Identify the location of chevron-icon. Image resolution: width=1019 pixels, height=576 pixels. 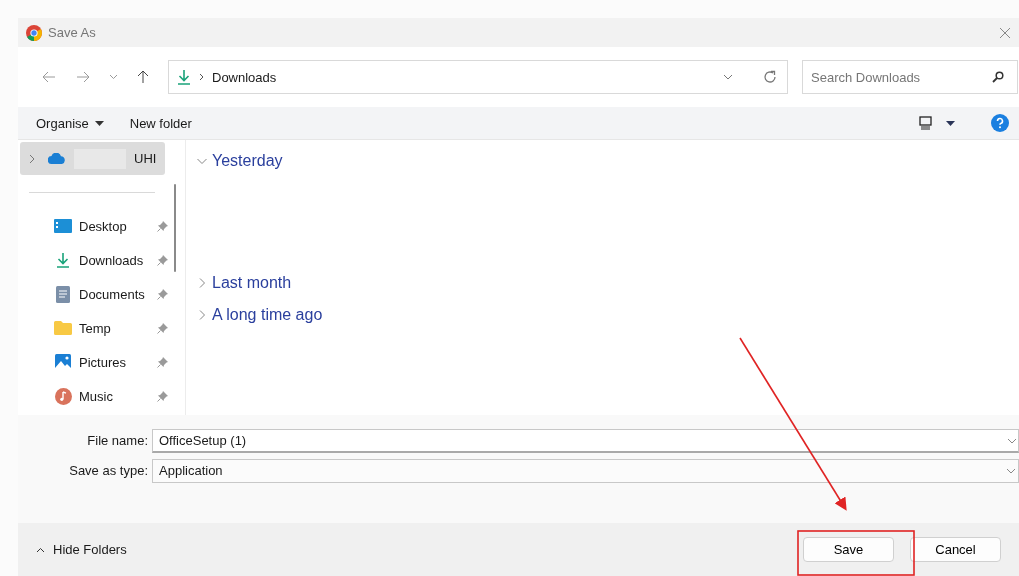
(201, 77).